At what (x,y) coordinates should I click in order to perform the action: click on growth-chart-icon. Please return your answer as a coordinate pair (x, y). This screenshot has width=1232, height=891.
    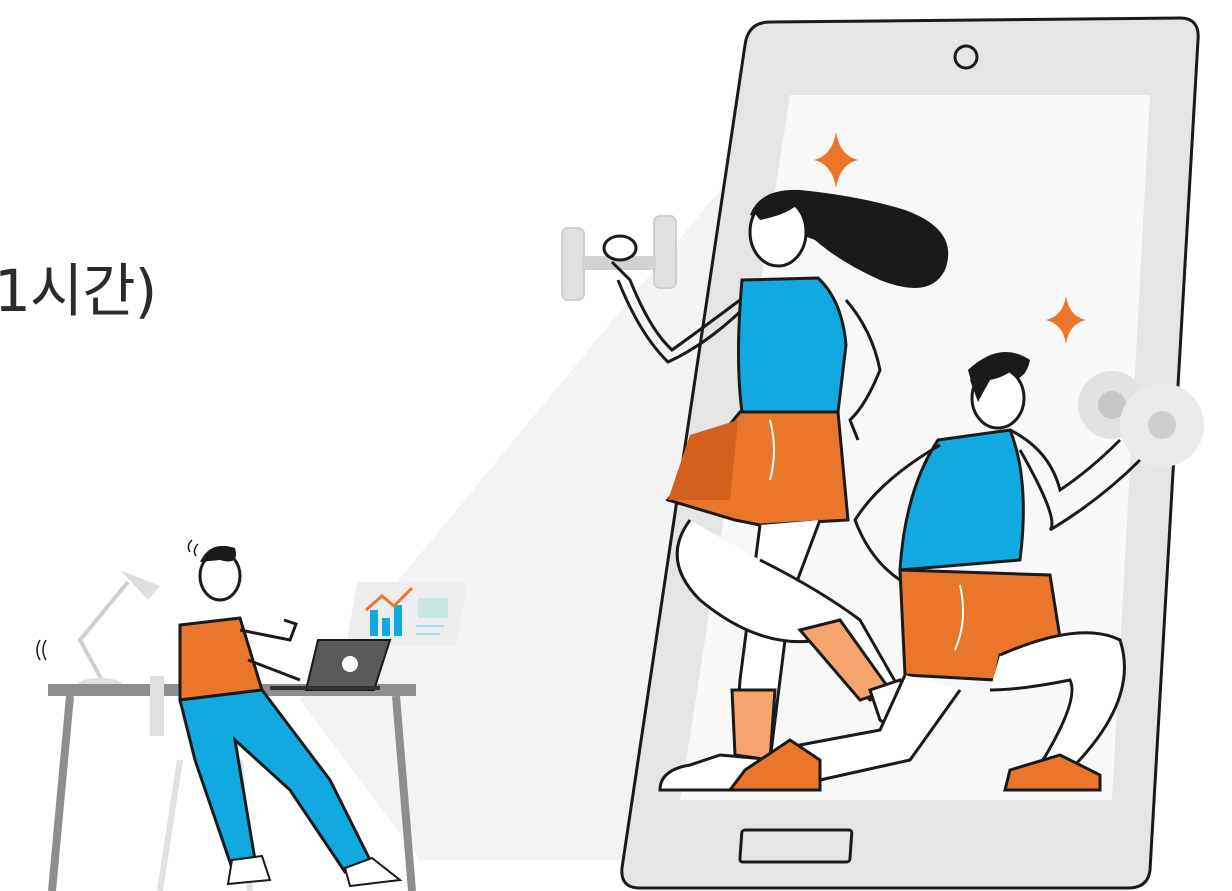
    Looking at the image, I should click on (407, 614).